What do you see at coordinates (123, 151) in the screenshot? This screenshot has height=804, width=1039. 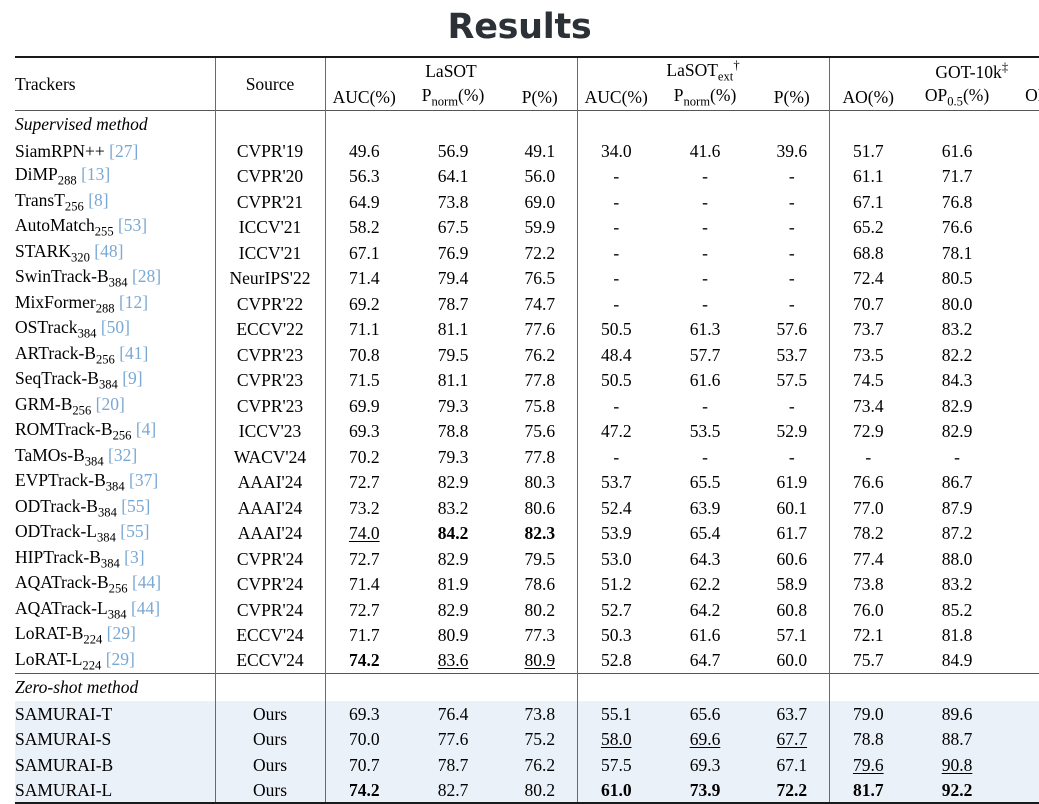 I see `citation-link: [27]` at bounding box center [123, 151].